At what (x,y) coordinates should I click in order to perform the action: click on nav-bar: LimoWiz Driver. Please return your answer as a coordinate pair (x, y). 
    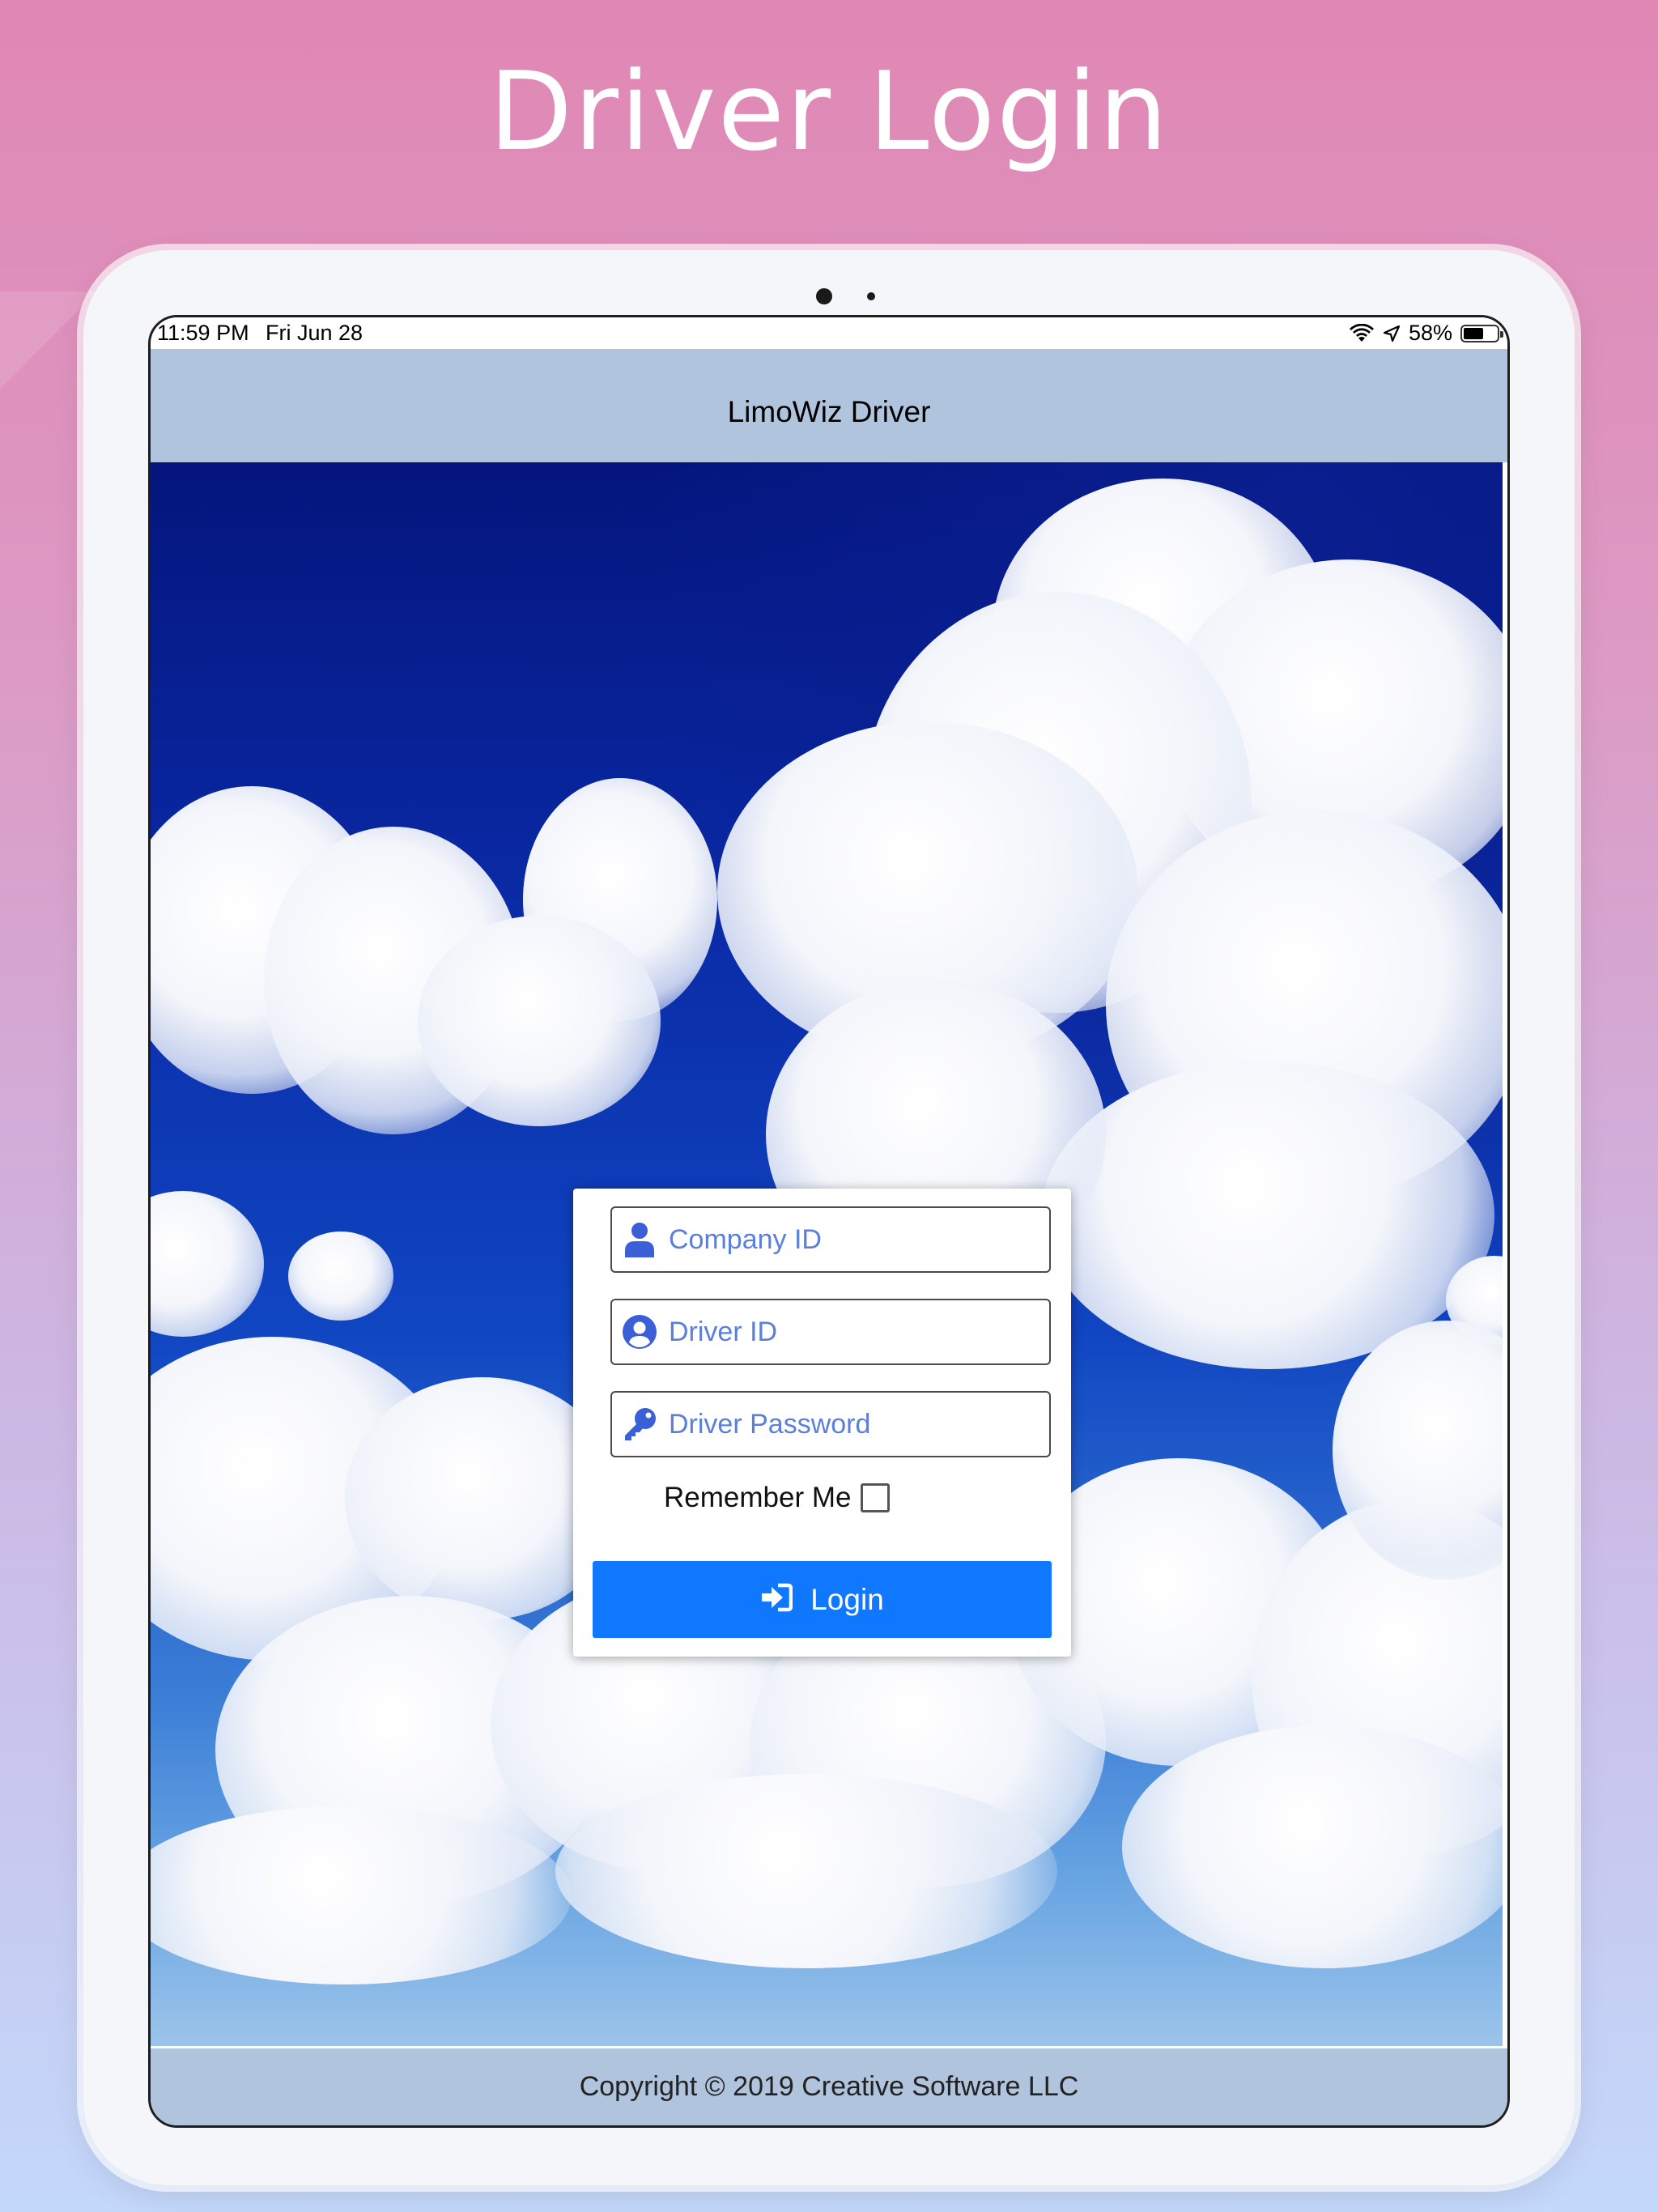
    Looking at the image, I should click on (829, 406).